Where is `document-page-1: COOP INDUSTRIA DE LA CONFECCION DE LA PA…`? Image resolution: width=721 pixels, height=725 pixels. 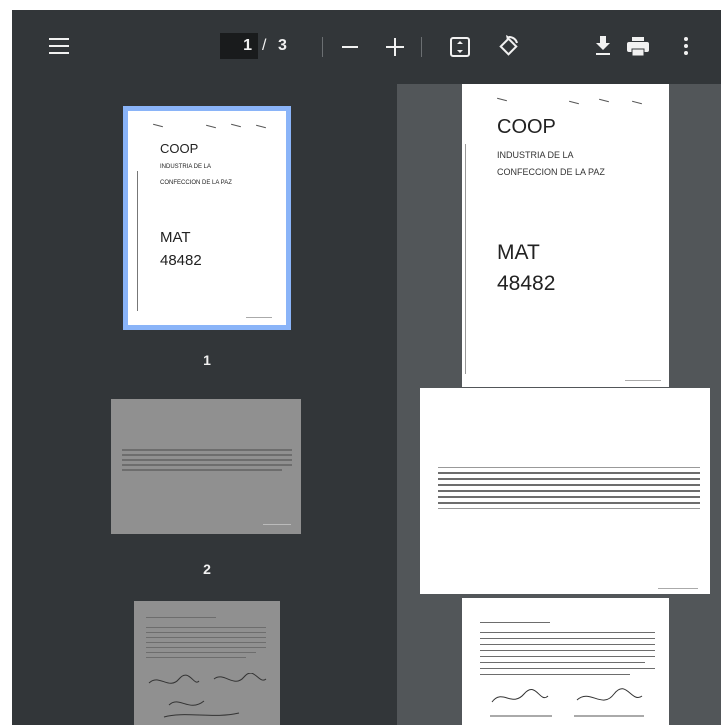 document-page-1: COOP INDUSTRIA DE LA CONFECCION DE LA PA… is located at coordinates (565, 235).